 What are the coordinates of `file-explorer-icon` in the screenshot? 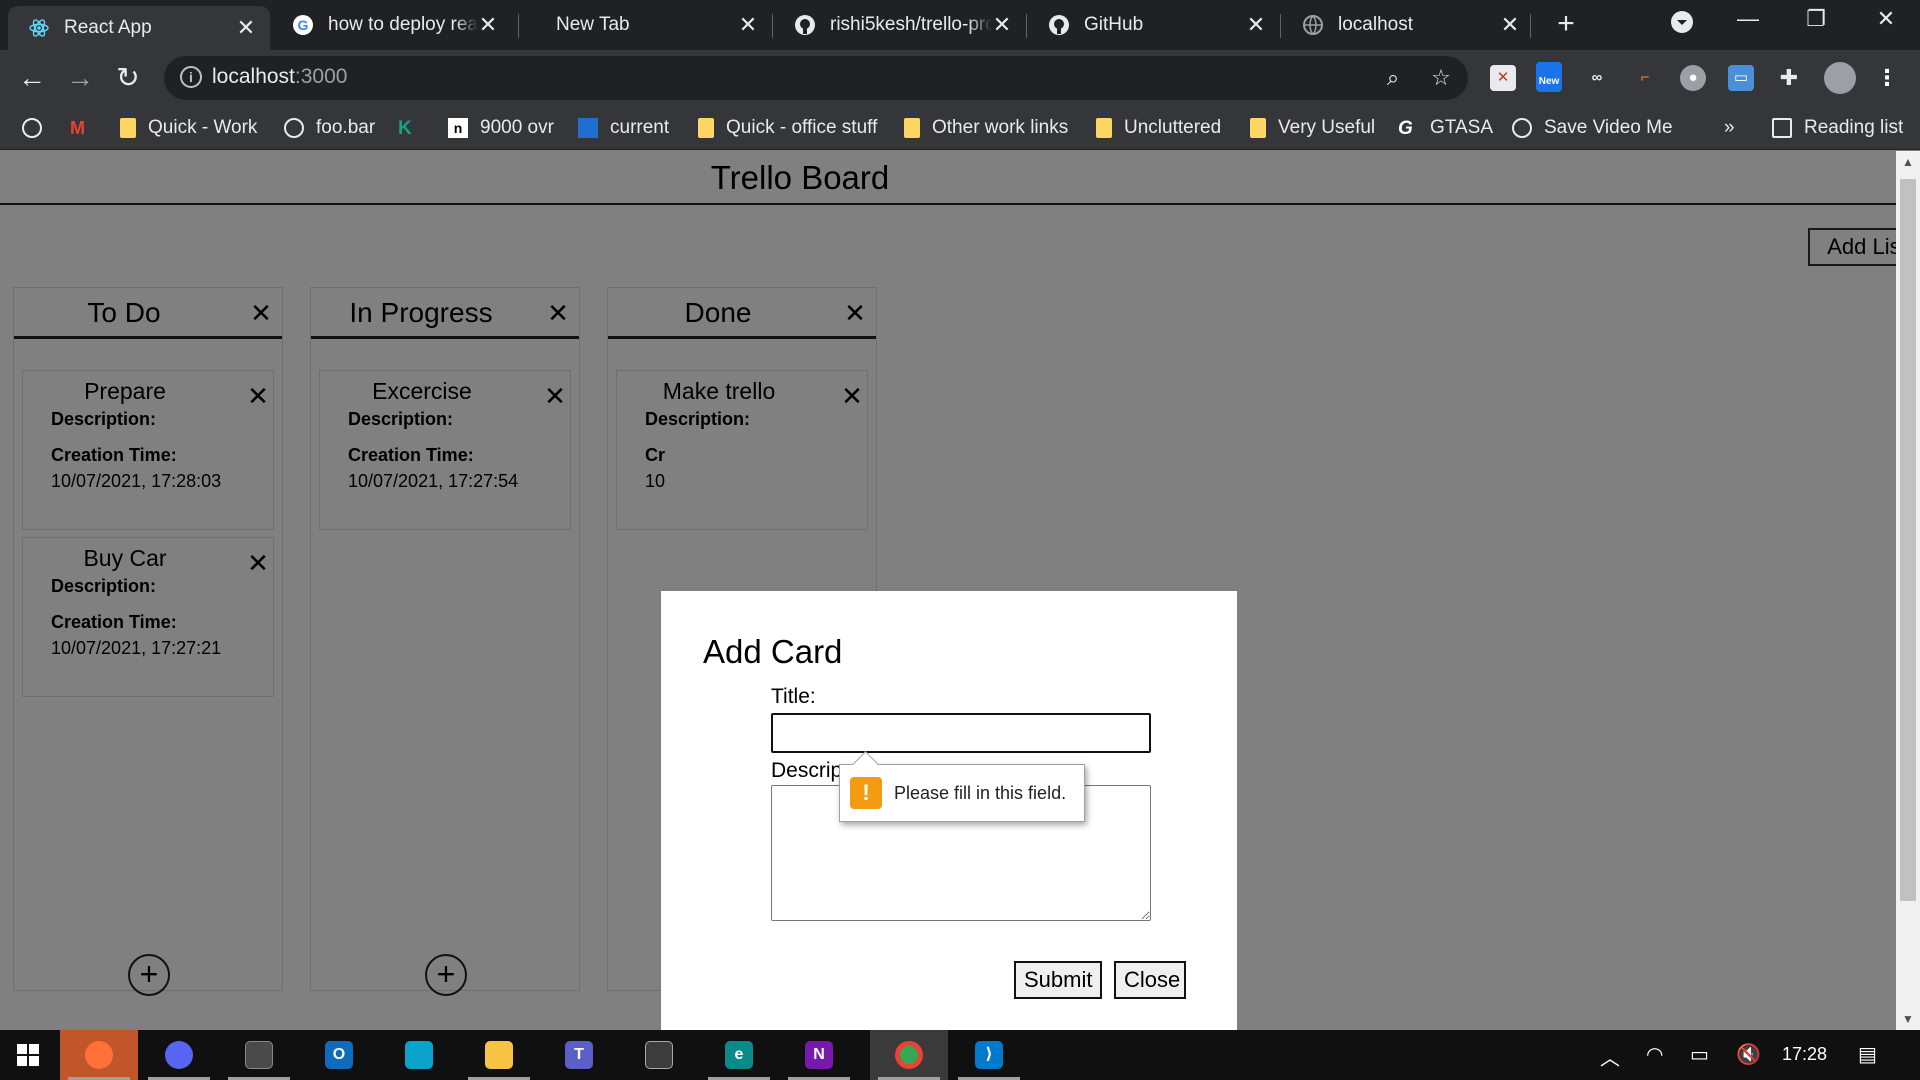 It's located at (499, 1055).